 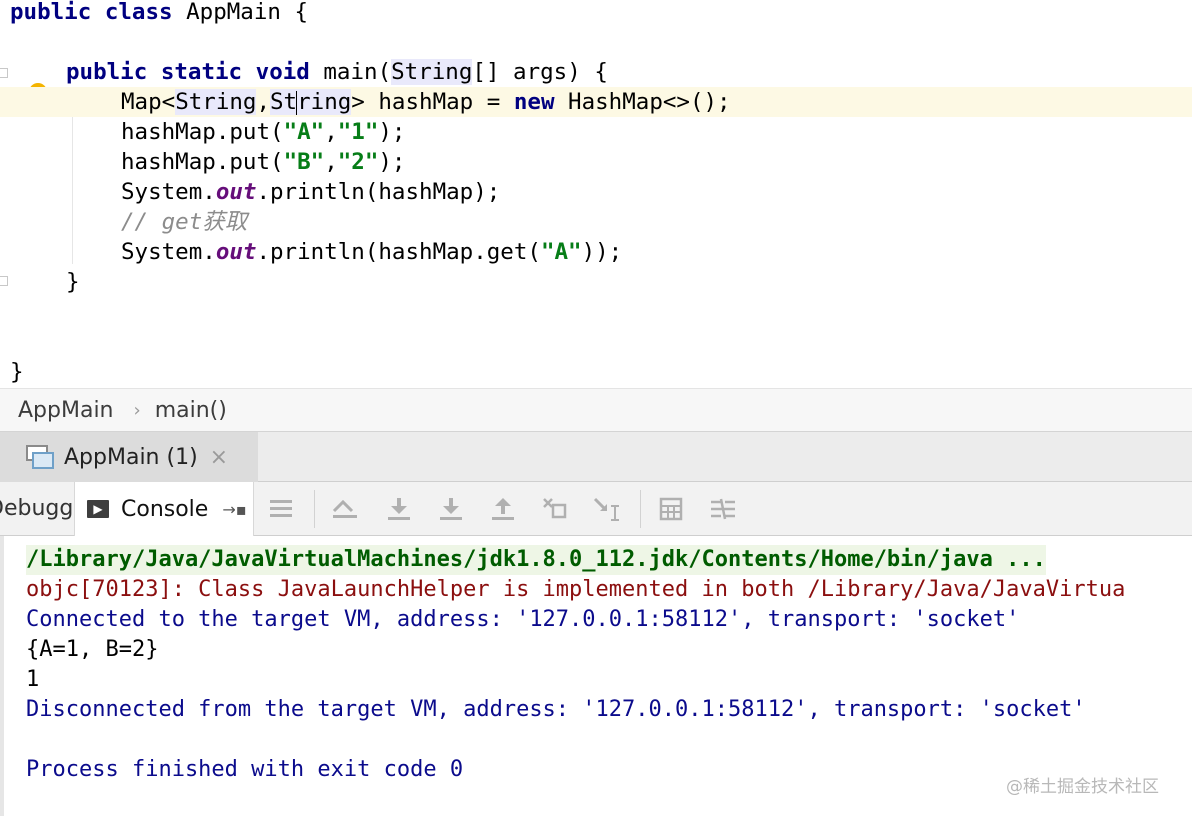 What do you see at coordinates (281, 509) in the screenshot?
I see `menu-icon` at bounding box center [281, 509].